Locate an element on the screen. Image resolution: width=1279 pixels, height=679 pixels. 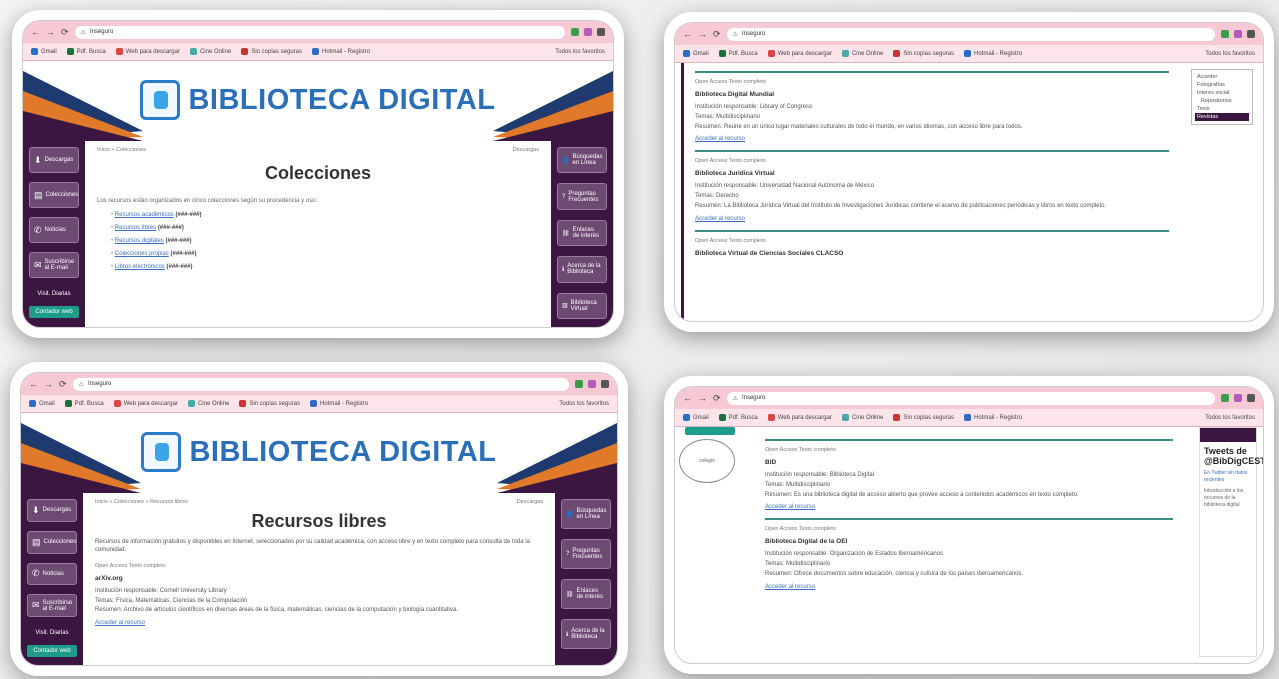
dropdown-option-selected: Revistas is located at coordinates (1222, 117).